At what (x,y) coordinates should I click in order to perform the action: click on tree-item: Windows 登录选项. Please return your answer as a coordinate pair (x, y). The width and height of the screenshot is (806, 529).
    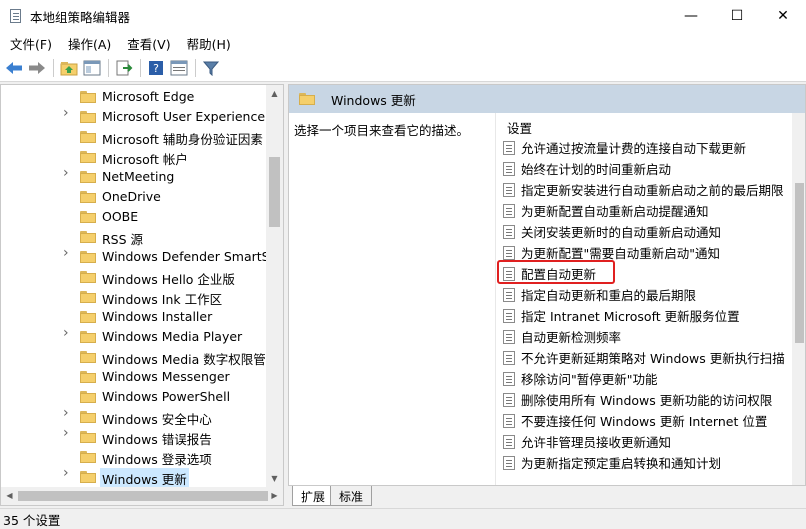
    Looking at the image, I should click on (133, 457).